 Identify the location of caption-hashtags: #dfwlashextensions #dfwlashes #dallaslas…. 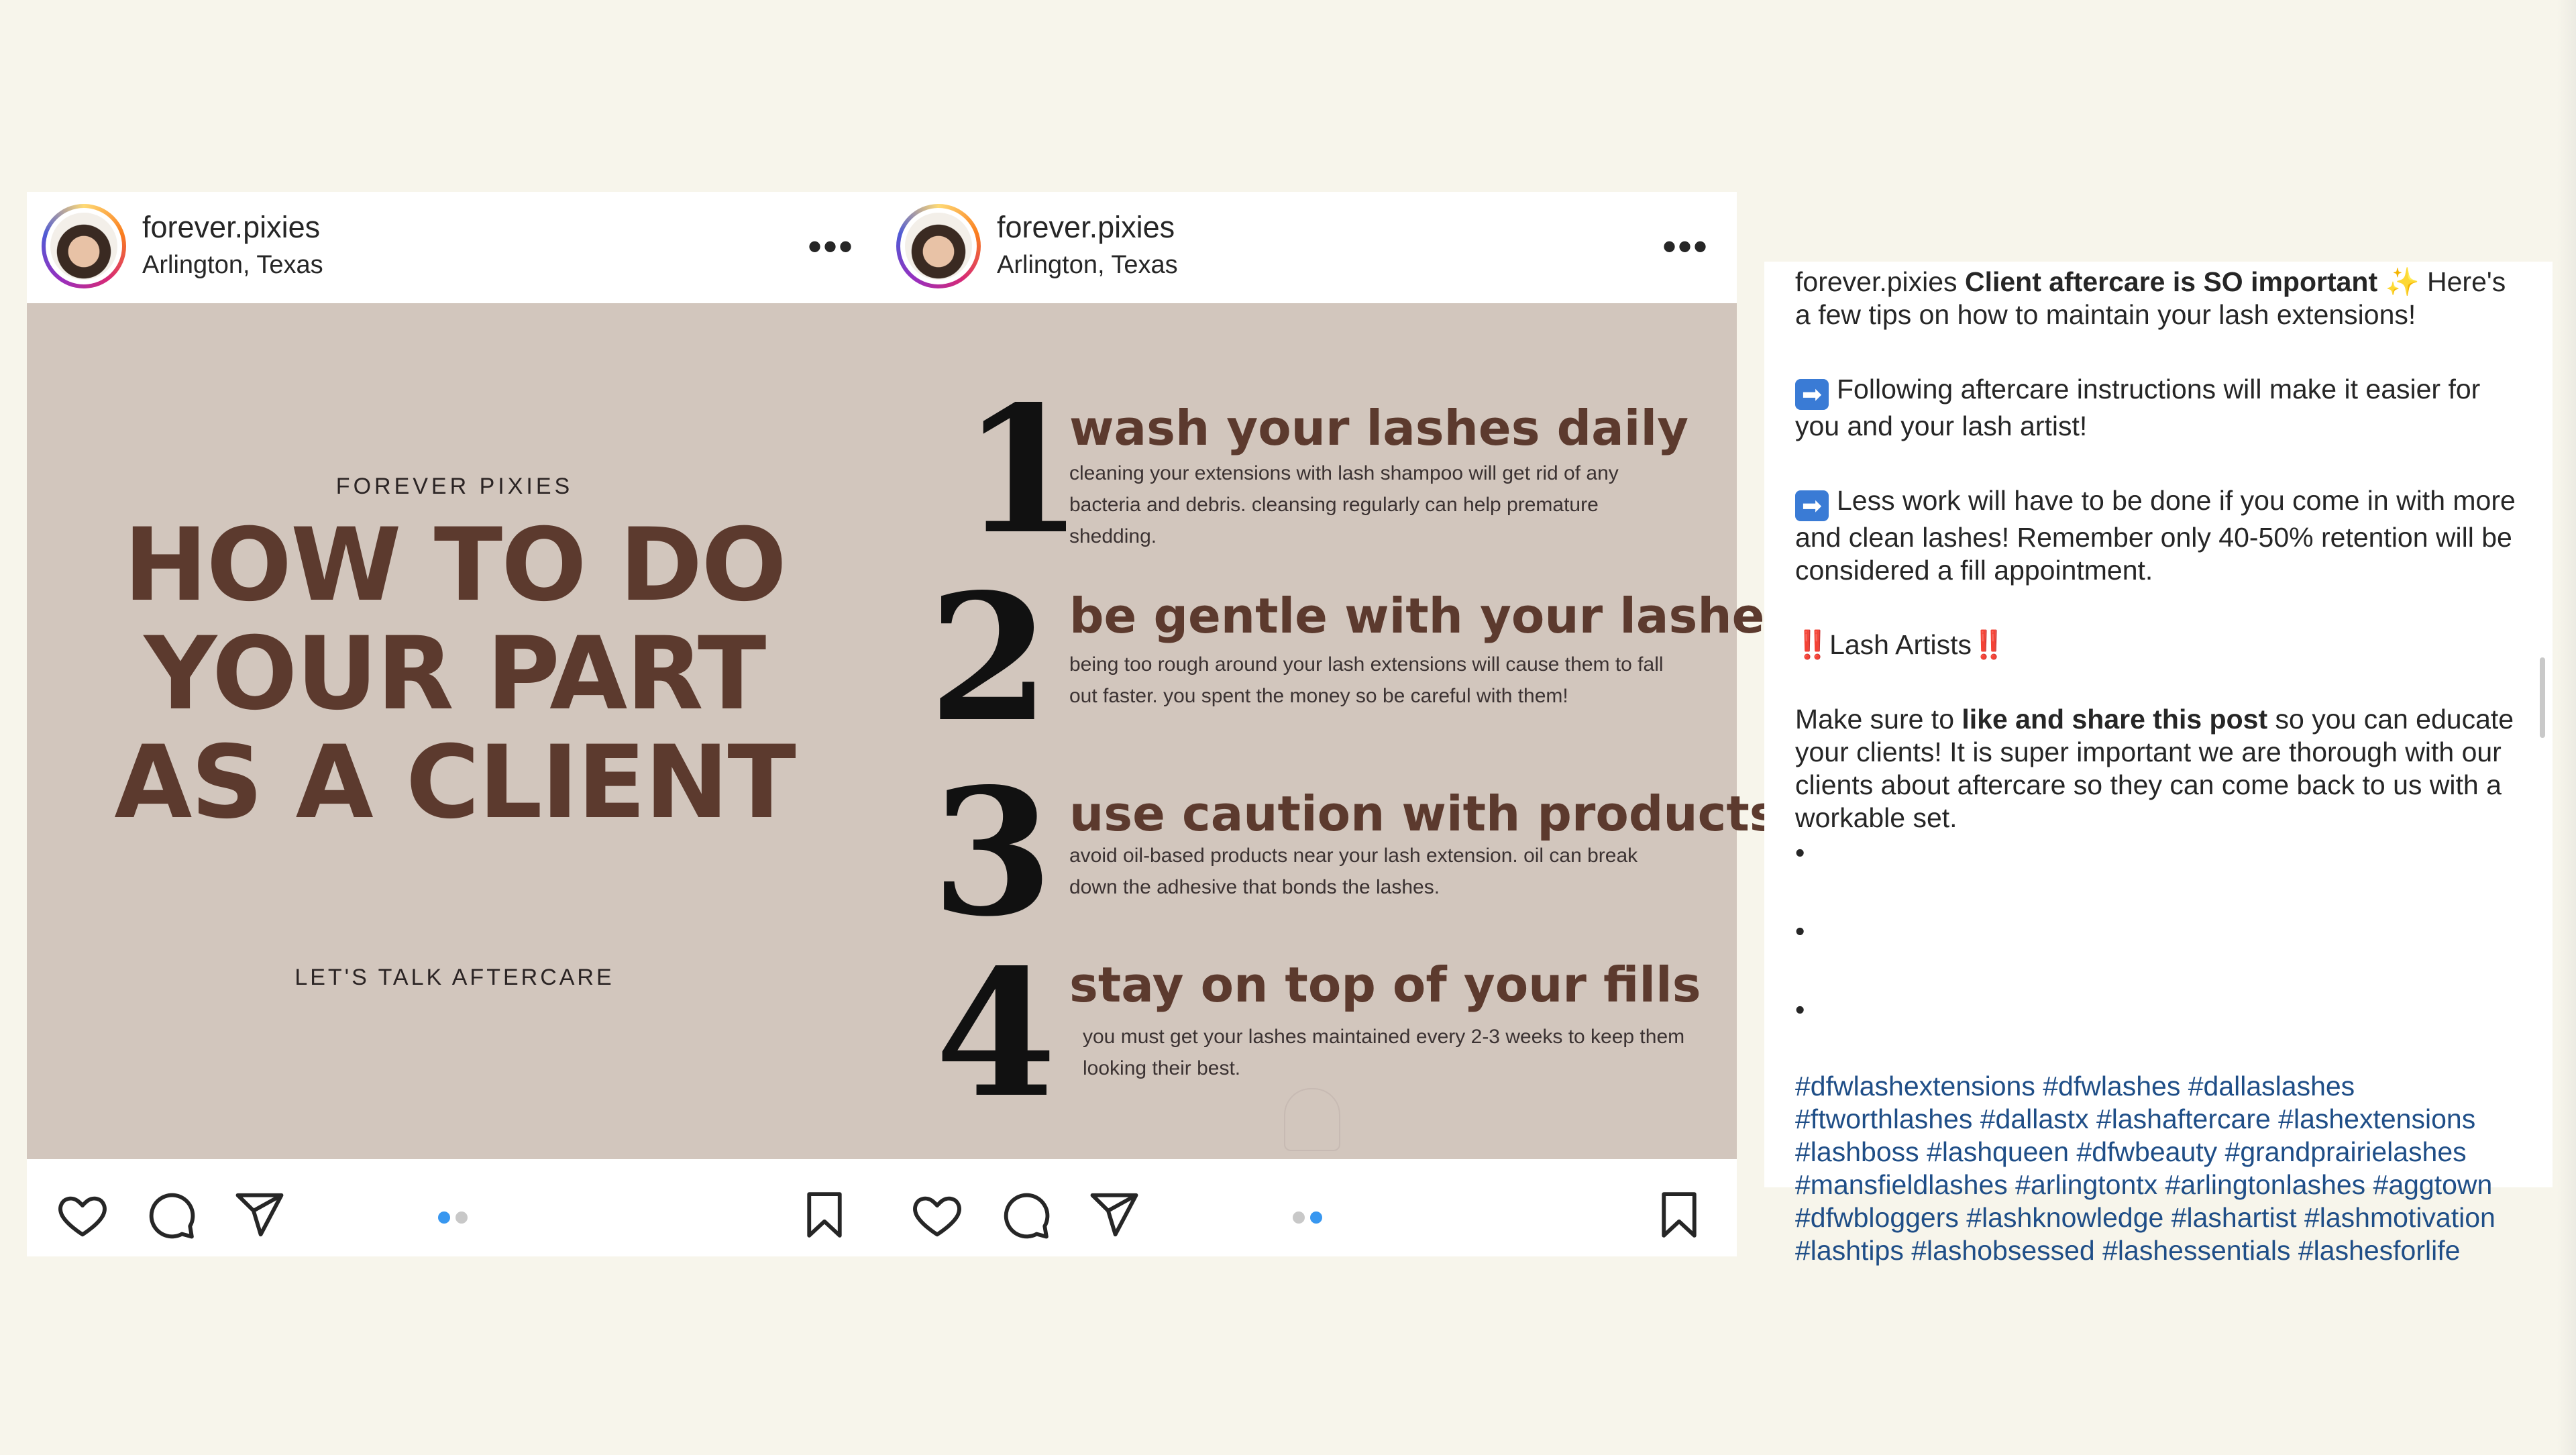
(2158, 1168).